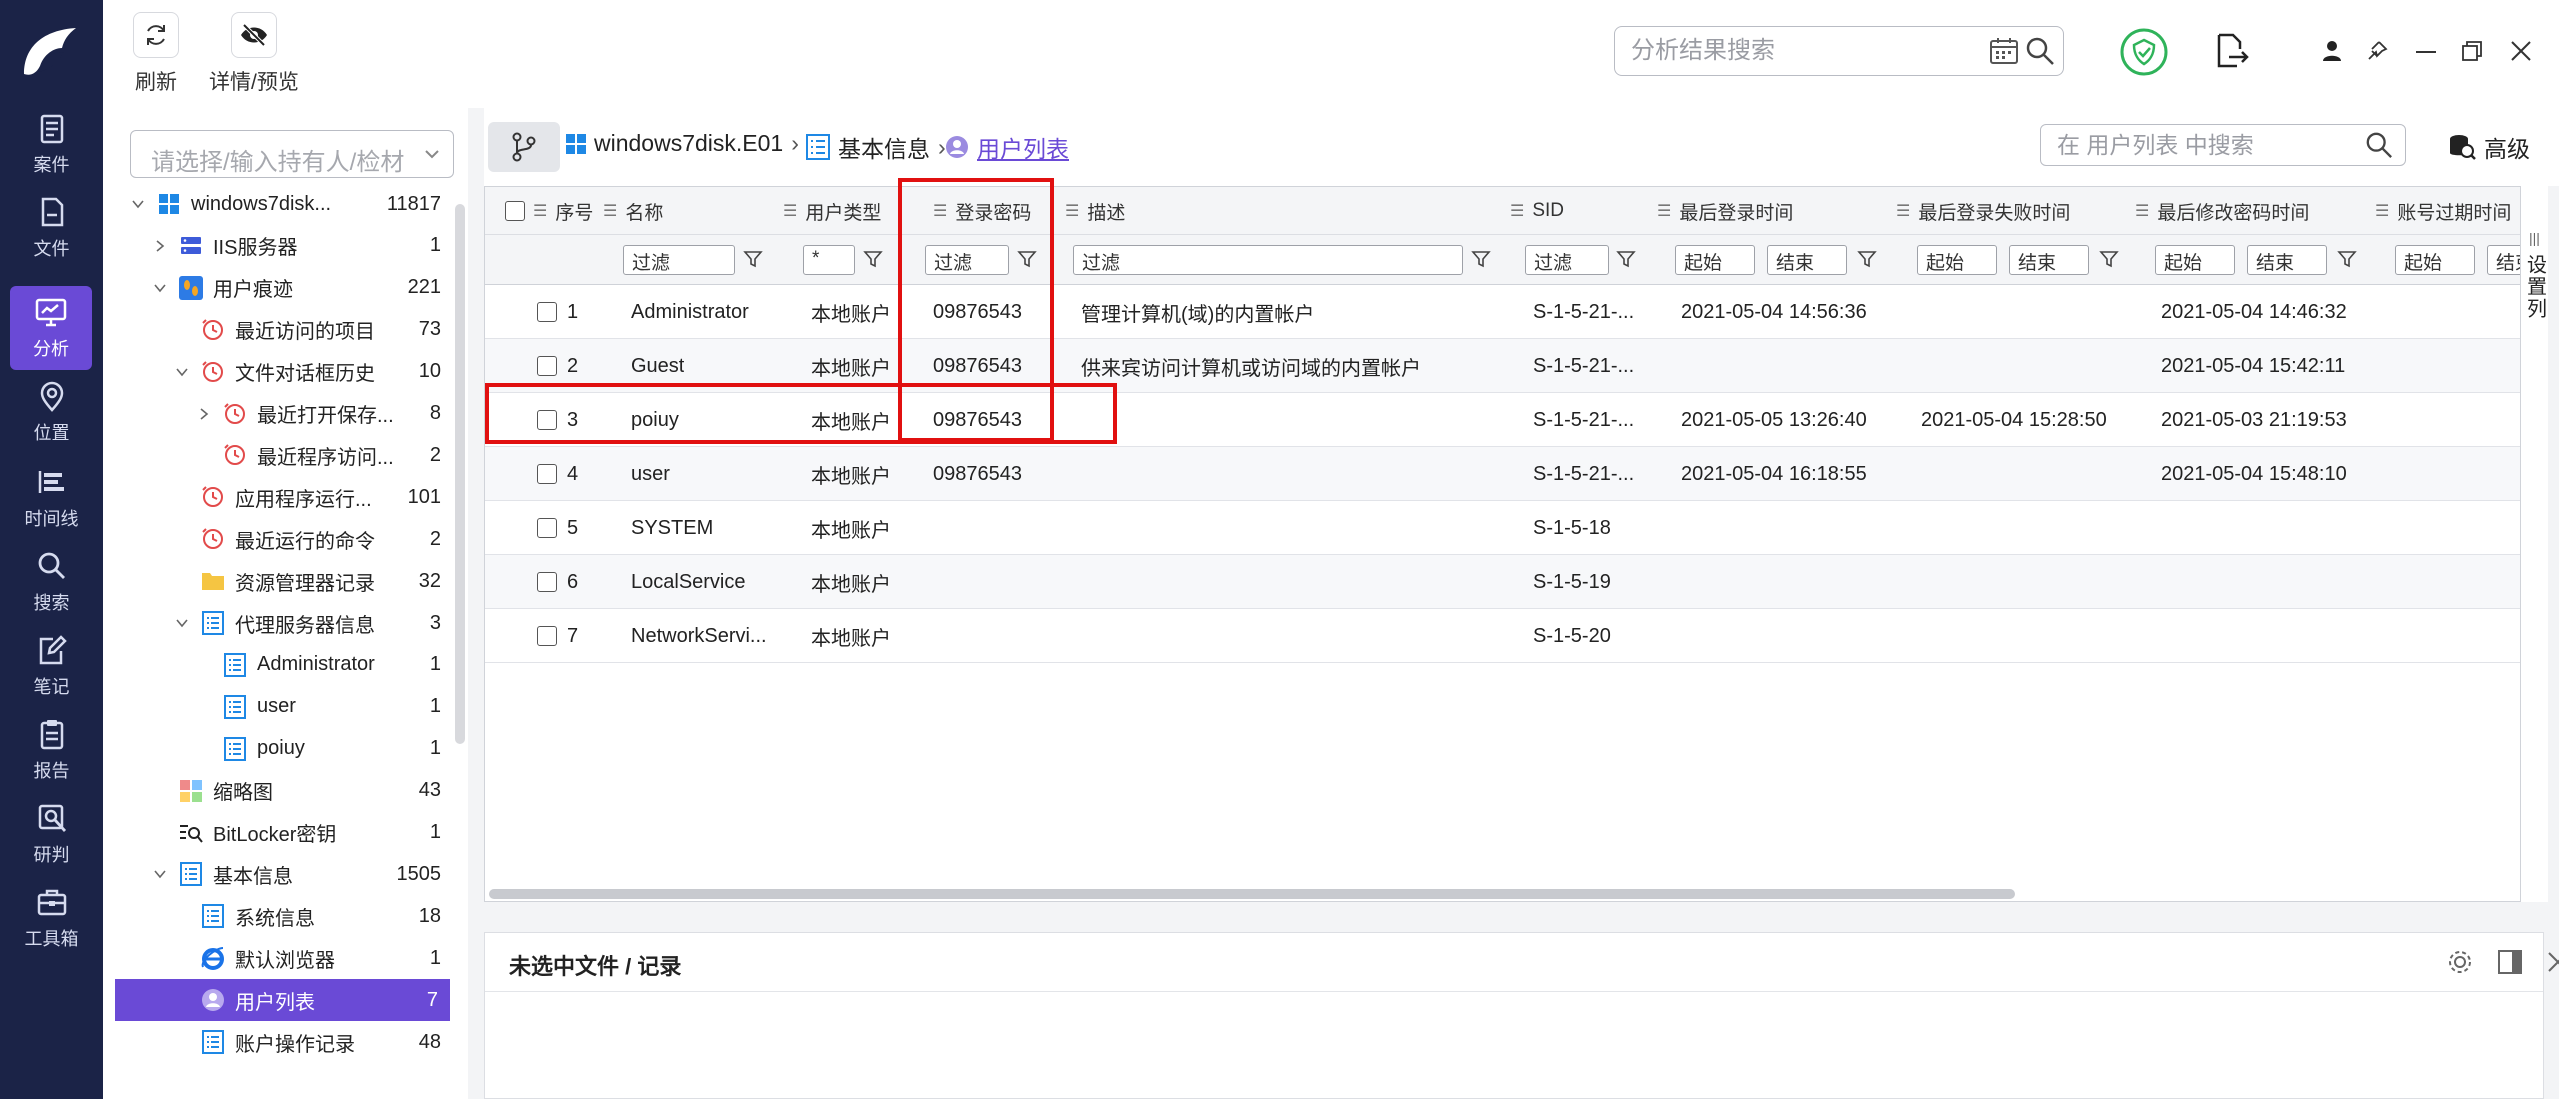 The image size is (2559, 1099). Describe the element at coordinates (1514, 582) in the screenshot. I see `table-row: 6 LocalService 本地账户 S-1-5-19` at that location.